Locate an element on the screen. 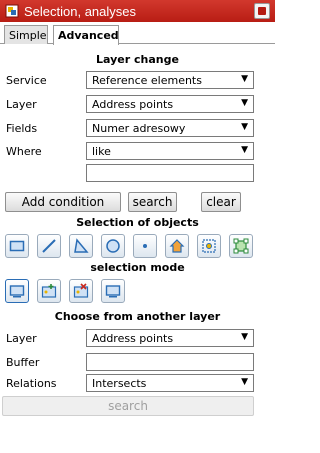 This screenshot has height=453, width=320. buffer-input is located at coordinates (170, 362).